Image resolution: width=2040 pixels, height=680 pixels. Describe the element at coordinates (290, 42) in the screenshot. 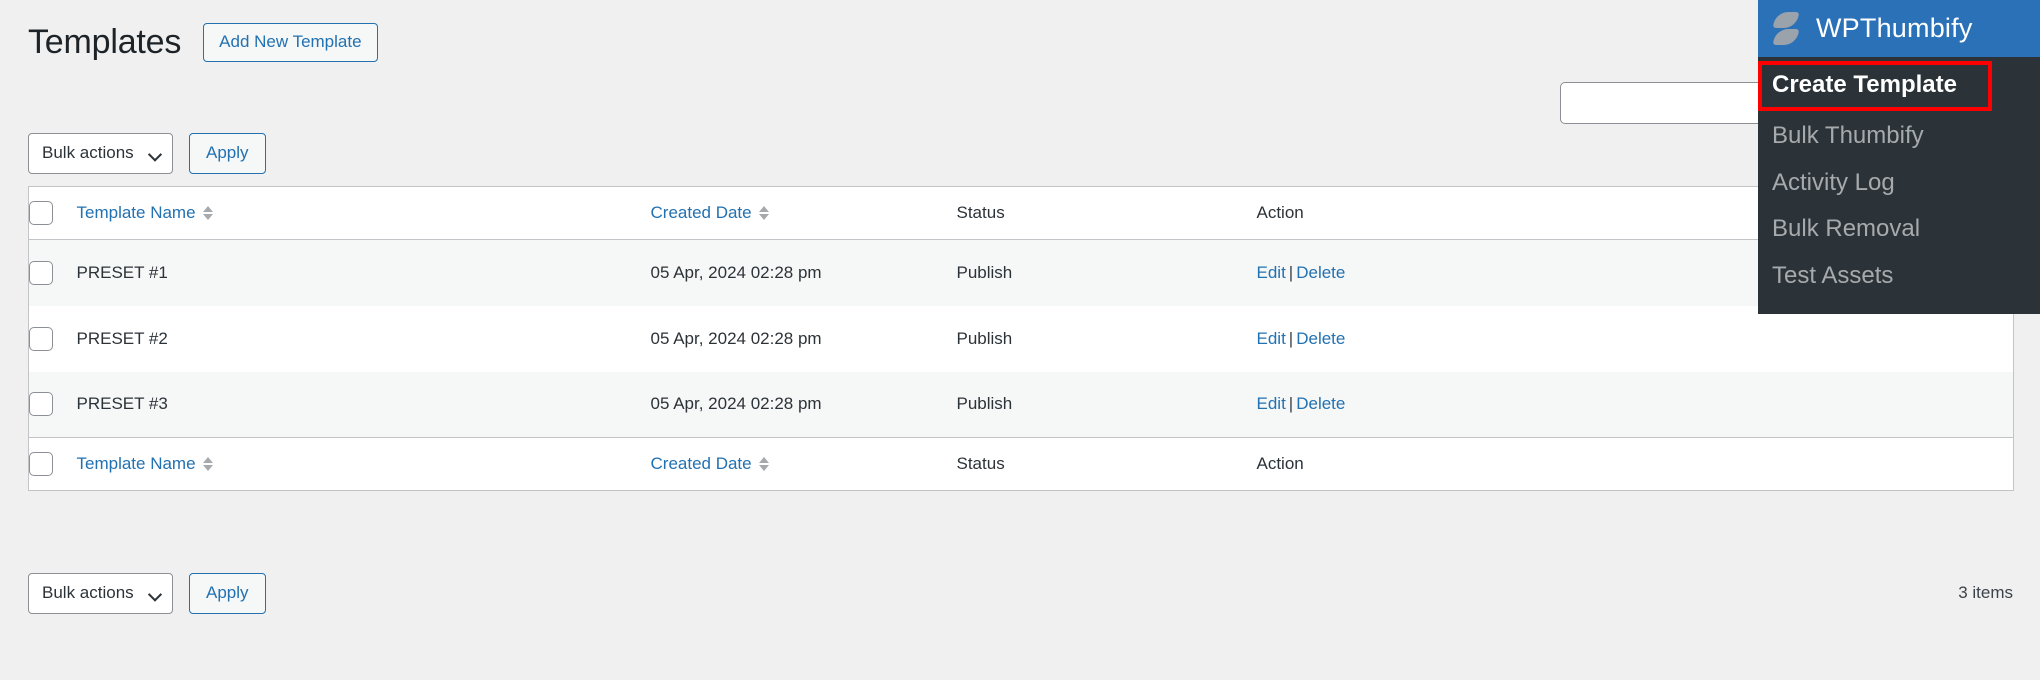

I see `add-new-template-button: Add New Template` at that location.